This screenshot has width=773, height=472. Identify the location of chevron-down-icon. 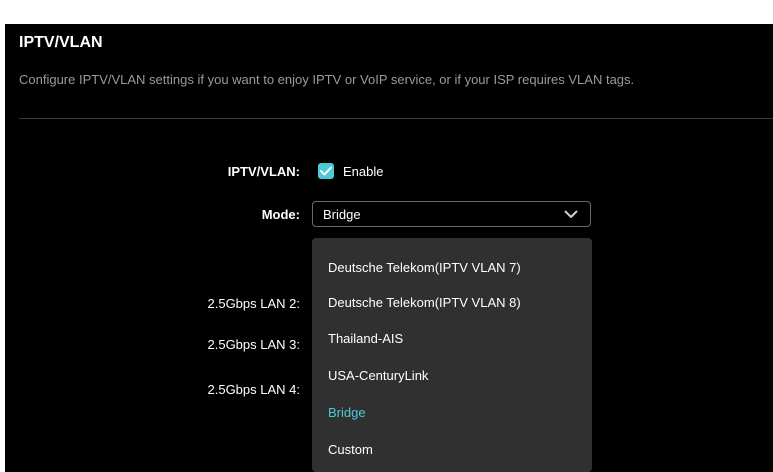
(571, 214).